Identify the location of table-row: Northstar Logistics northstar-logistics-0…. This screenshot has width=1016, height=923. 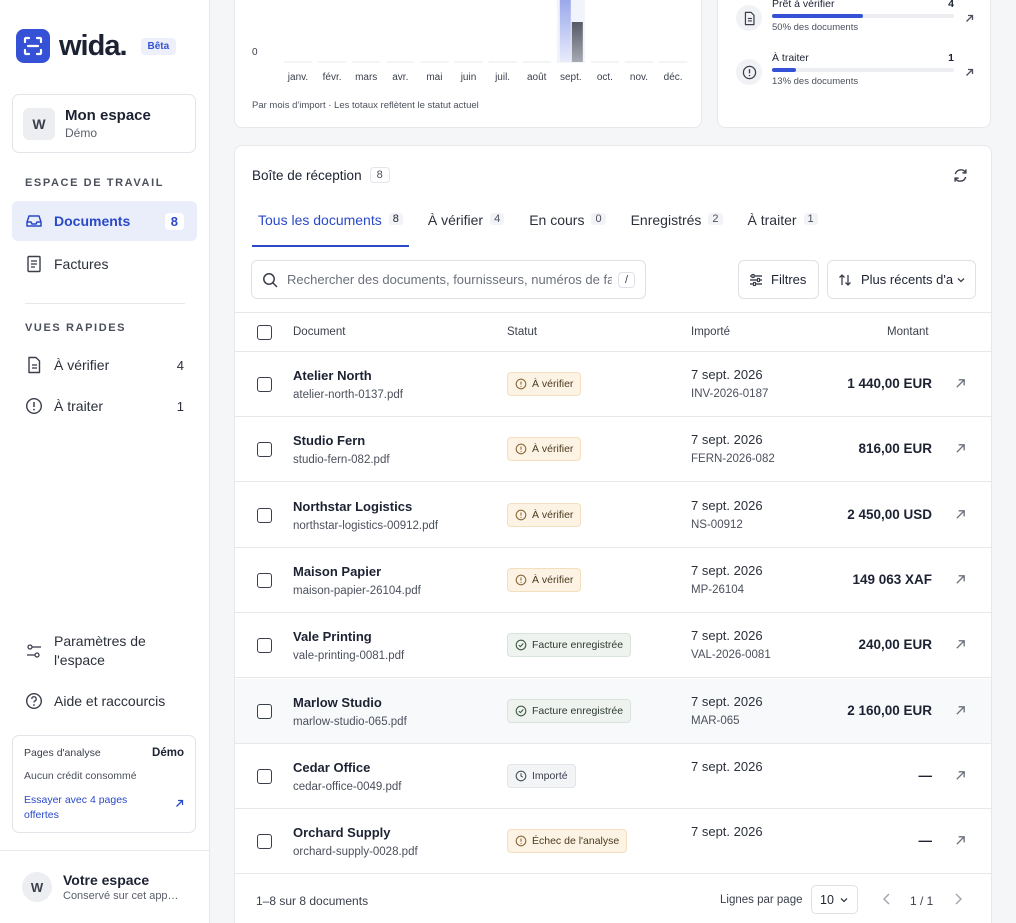
(613, 515).